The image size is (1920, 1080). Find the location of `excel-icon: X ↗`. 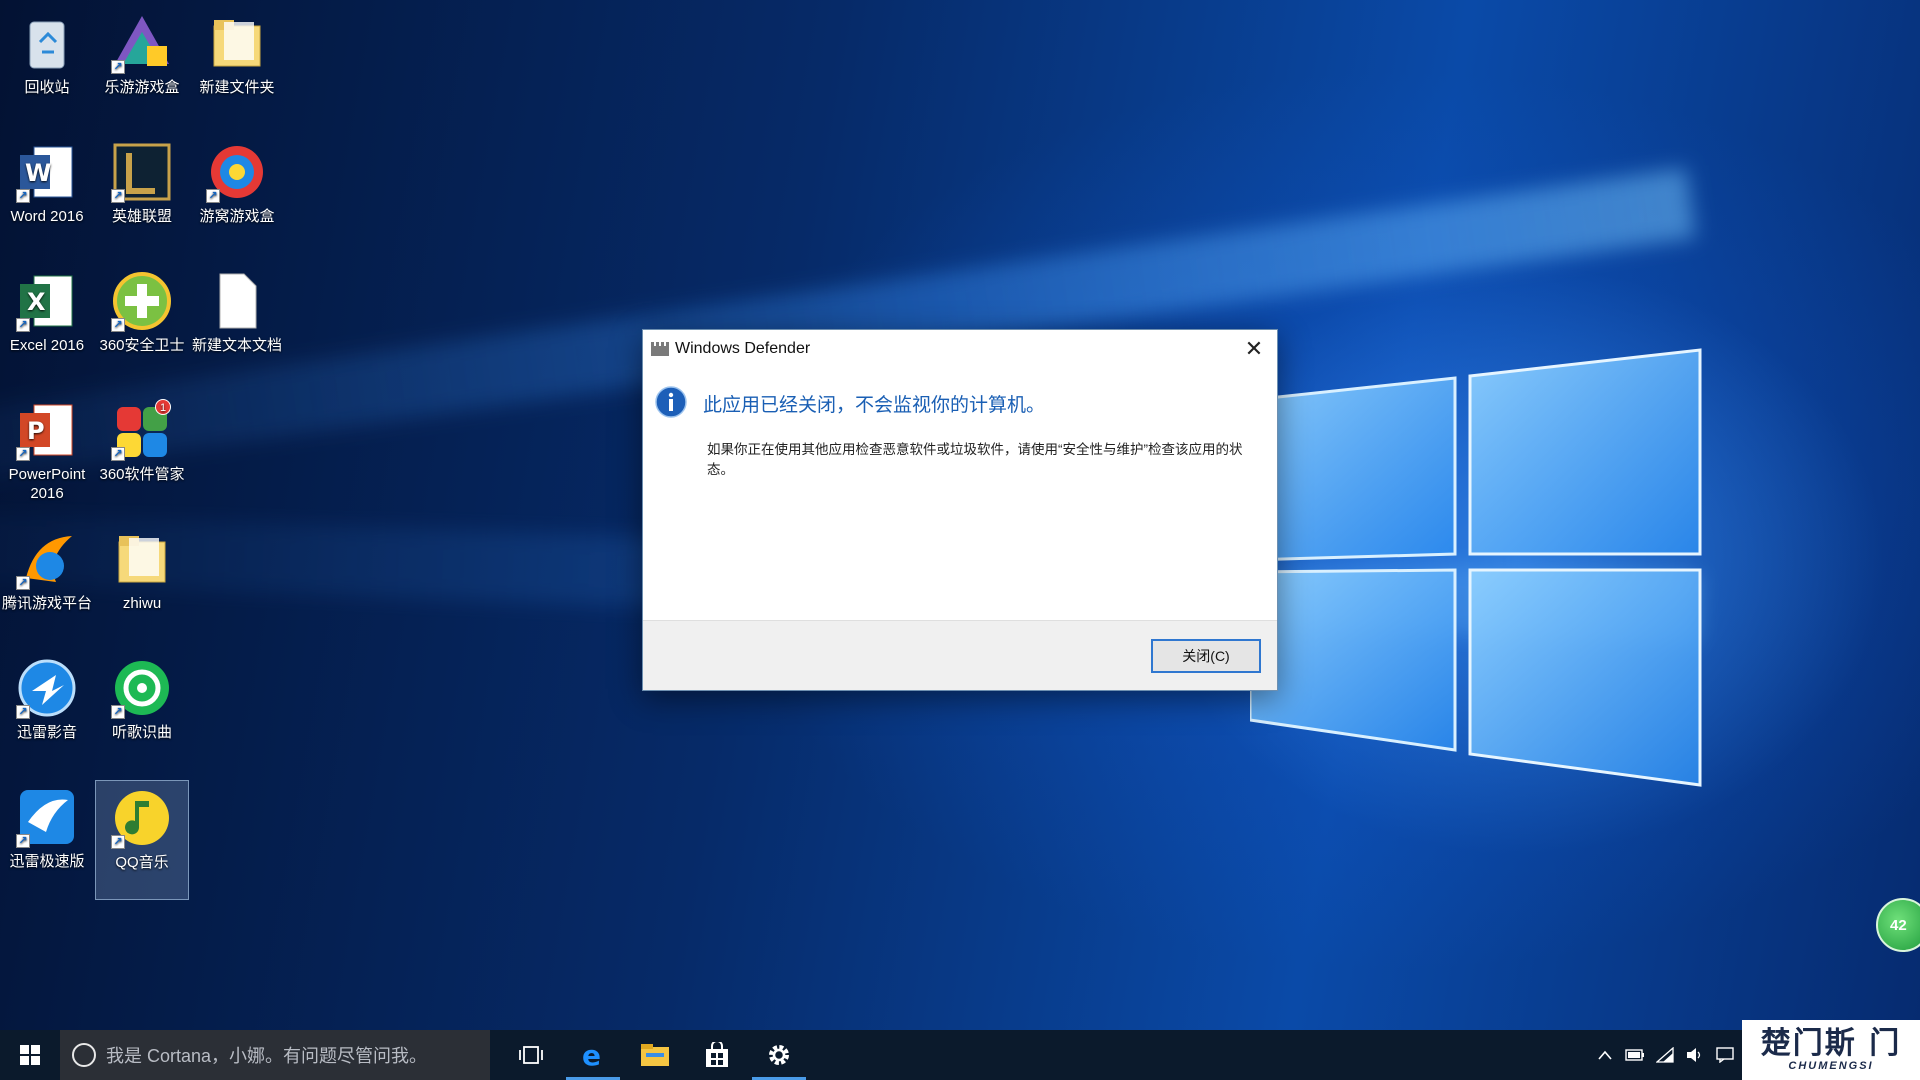

excel-icon: X ↗ is located at coordinates (47, 301).